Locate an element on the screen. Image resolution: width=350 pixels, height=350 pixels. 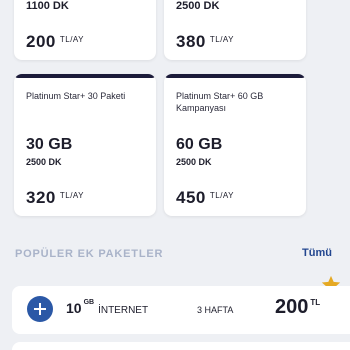
price: 200 TL/AY is located at coordinates (55, 42).